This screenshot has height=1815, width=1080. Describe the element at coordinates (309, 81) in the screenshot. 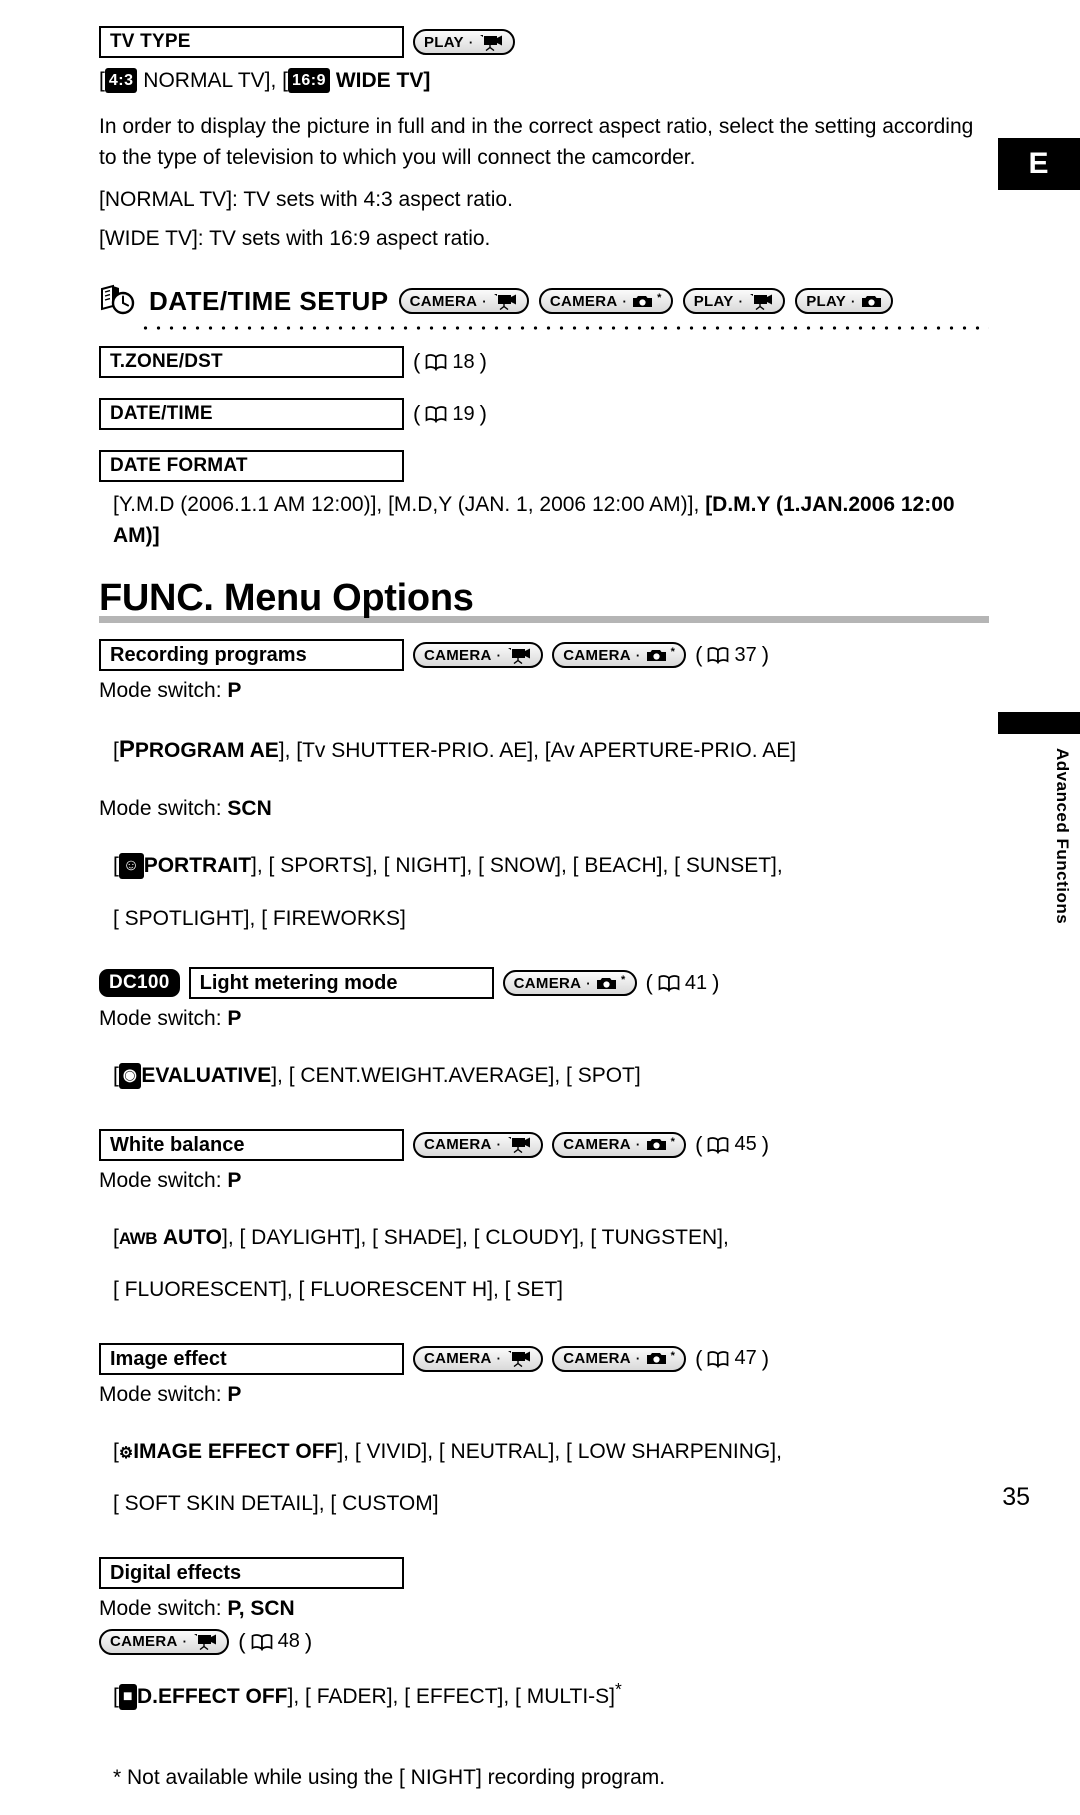

I see `aspect-badge-16-9: 16:9` at that location.